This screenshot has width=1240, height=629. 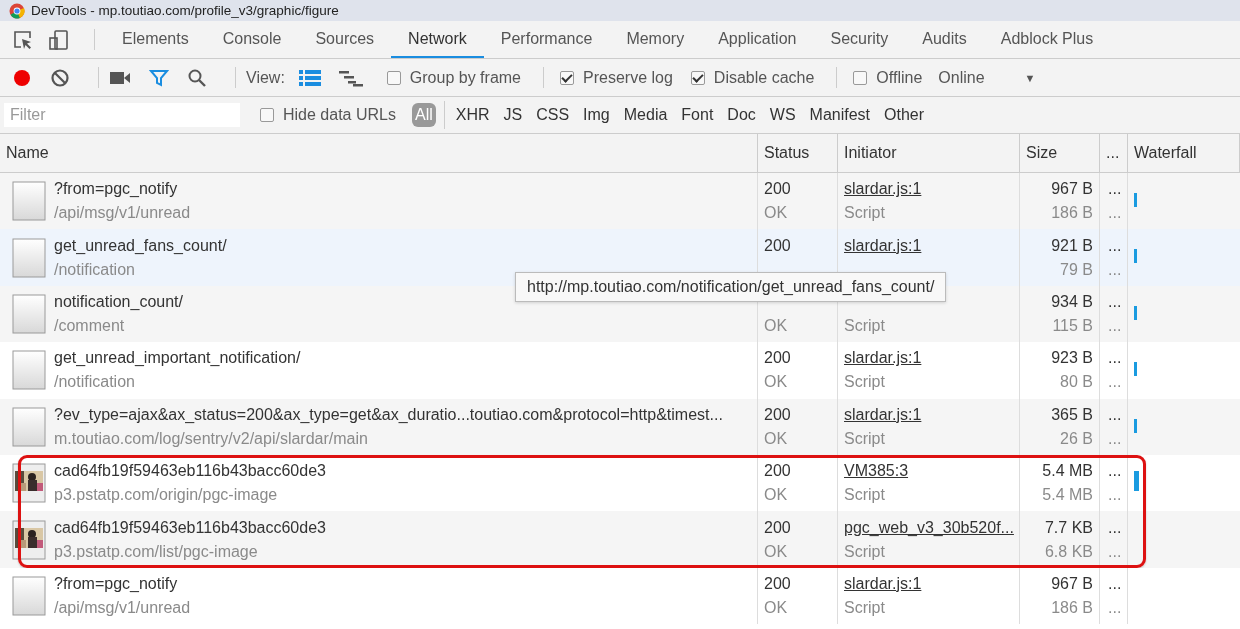 What do you see at coordinates (60, 77) in the screenshot?
I see `clear-icon` at bounding box center [60, 77].